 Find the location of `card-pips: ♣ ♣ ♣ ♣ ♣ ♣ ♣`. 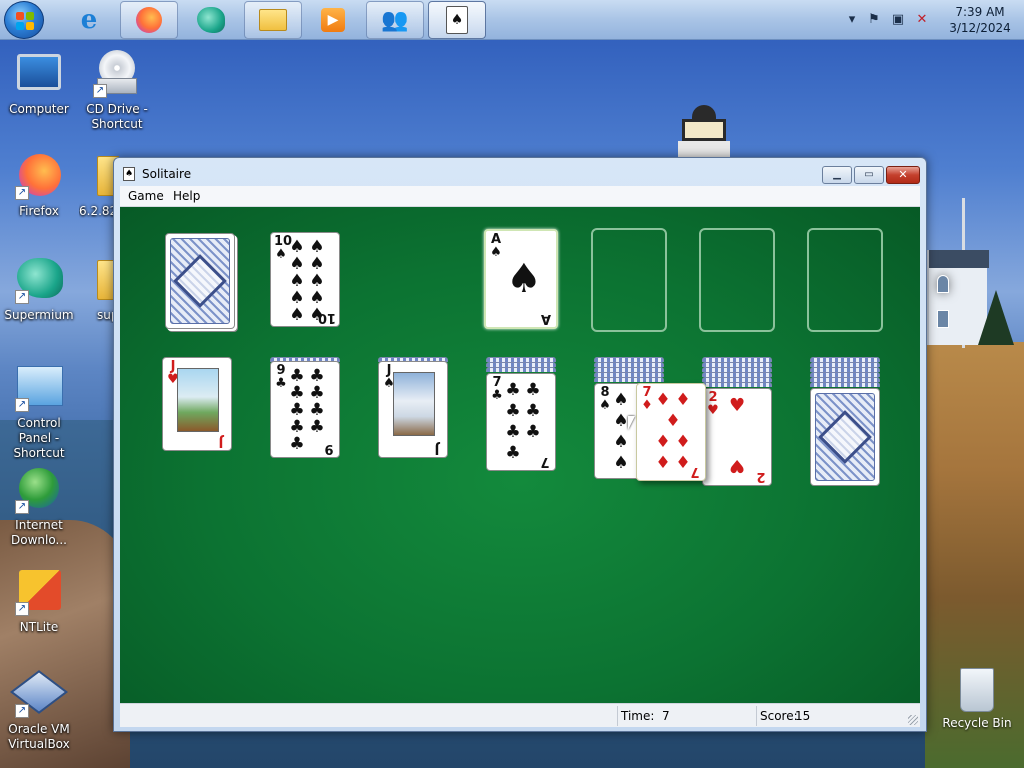

card-pips: ♣ ♣ ♣ ♣ ♣ ♣ ♣ is located at coordinates (523, 421).